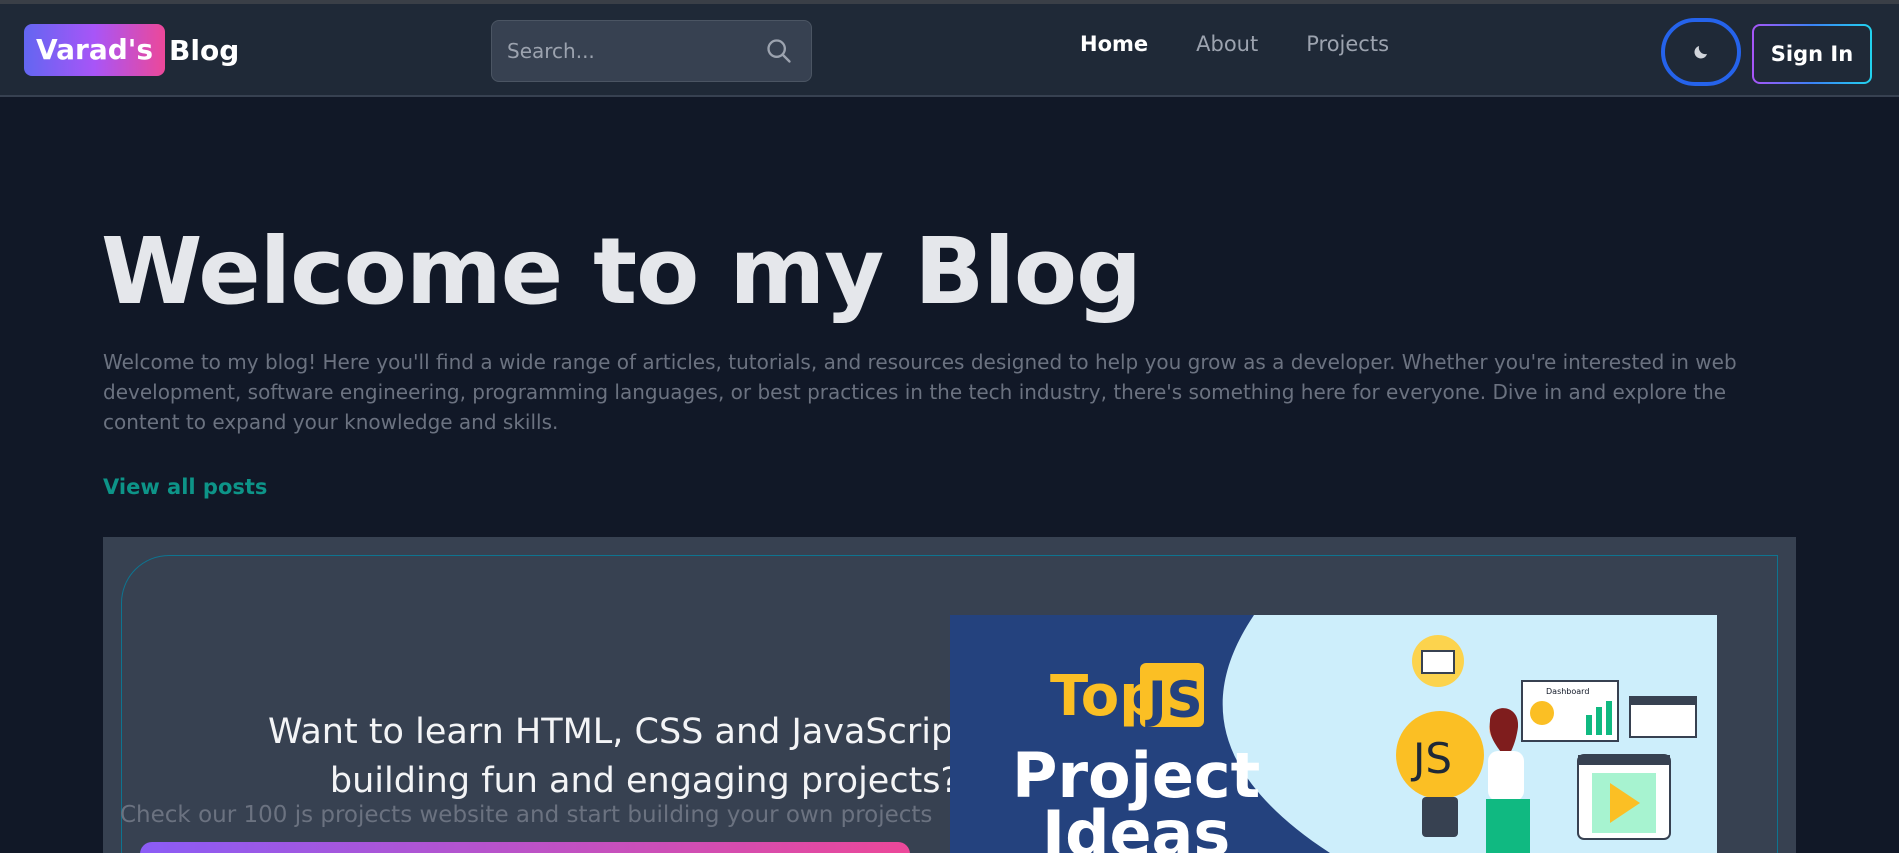 The image size is (1899, 853). What do you see at coordinates (1506, 776) in the screenshot?
I see `person-torso` at bounding box center [1506, 776].